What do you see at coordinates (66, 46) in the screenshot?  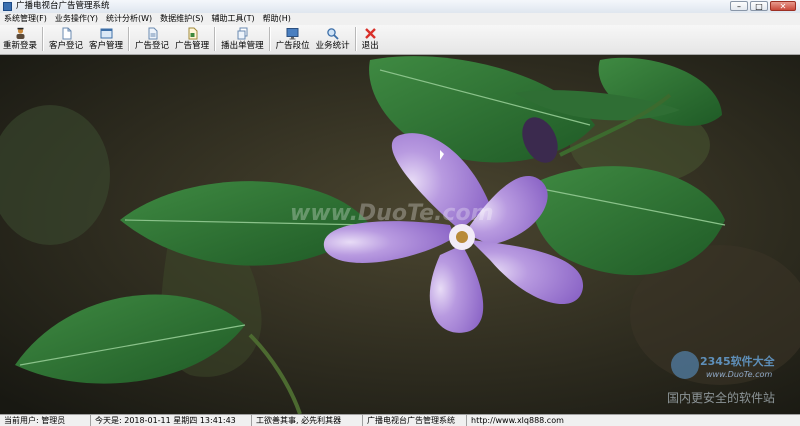 I see `customer-register-label: 客户登记` at bounding box center [66, 46].